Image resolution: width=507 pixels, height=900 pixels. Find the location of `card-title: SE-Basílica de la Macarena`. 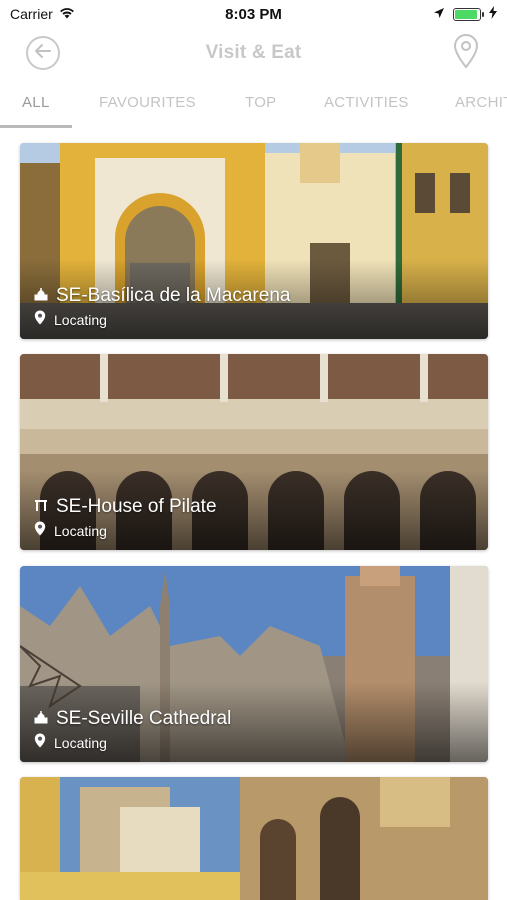

card-title: SE-Basílica de la Macarena is located at coordinates (173, 295).